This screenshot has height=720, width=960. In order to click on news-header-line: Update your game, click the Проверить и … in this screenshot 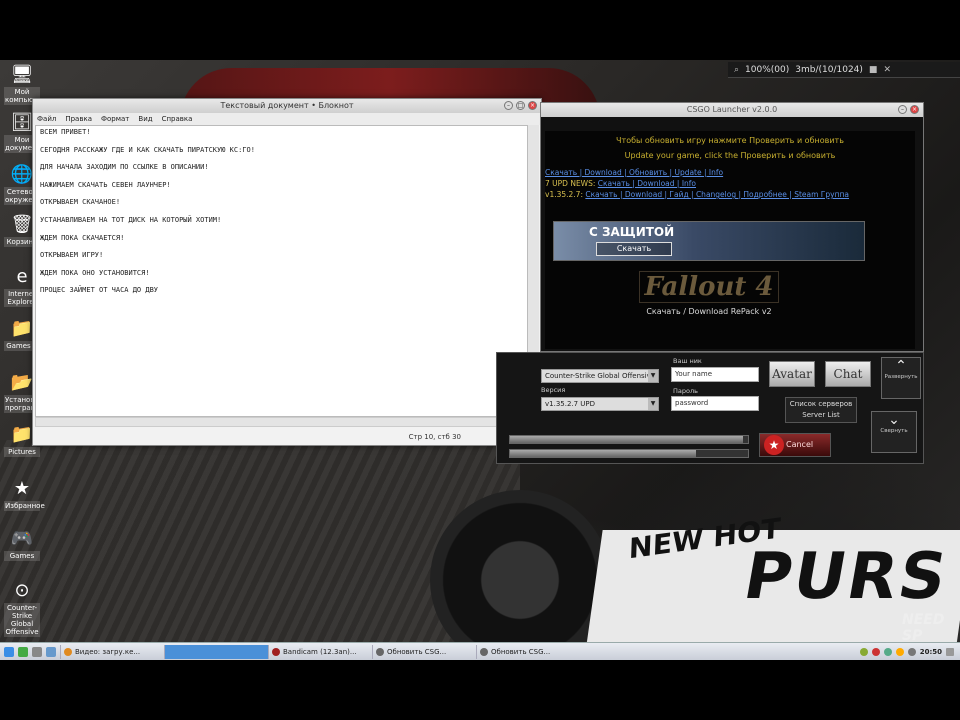, I will do `click(730, 155)`.